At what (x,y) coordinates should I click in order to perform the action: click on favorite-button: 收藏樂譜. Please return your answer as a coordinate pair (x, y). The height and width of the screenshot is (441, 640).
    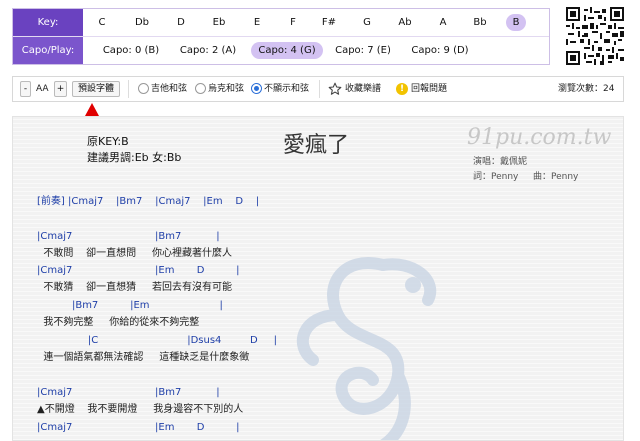
    Looking at the image, I should click on (363, 89).